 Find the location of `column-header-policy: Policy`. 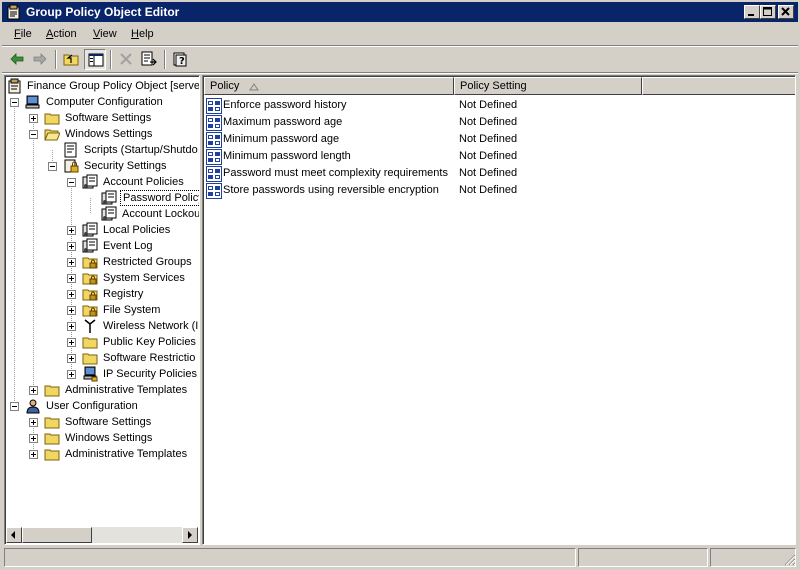

column-header-policy: Policy is located at coordinates (329, 86).